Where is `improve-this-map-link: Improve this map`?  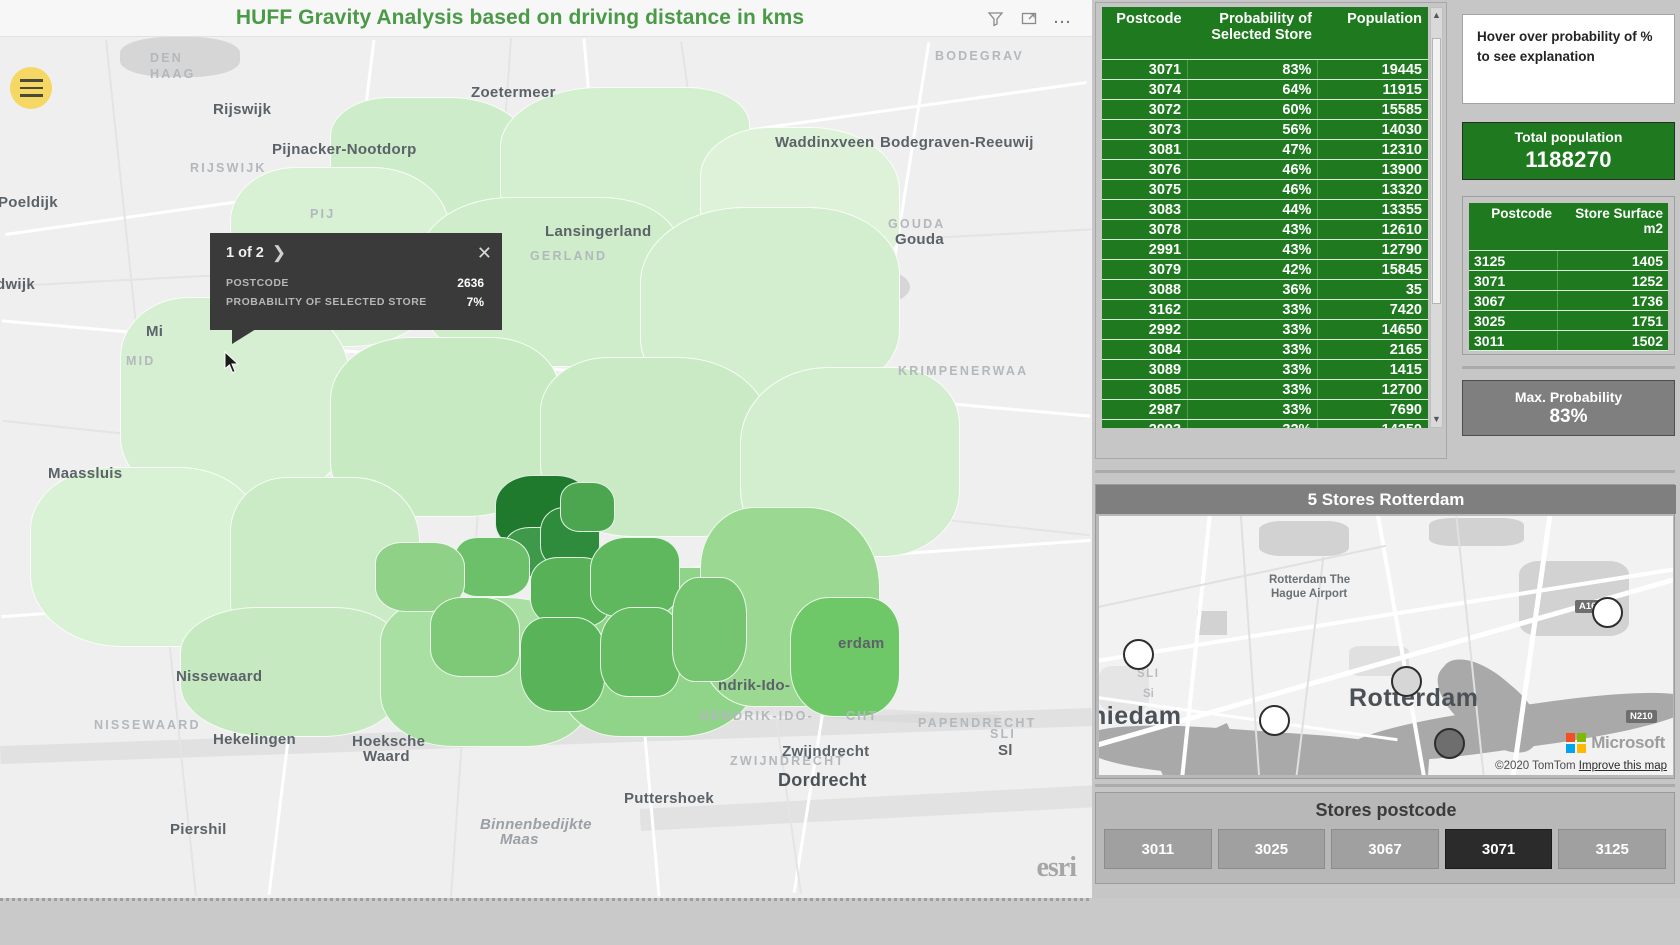 improve-this-map-link: Improve this map is located at coordinates (1623, 766).